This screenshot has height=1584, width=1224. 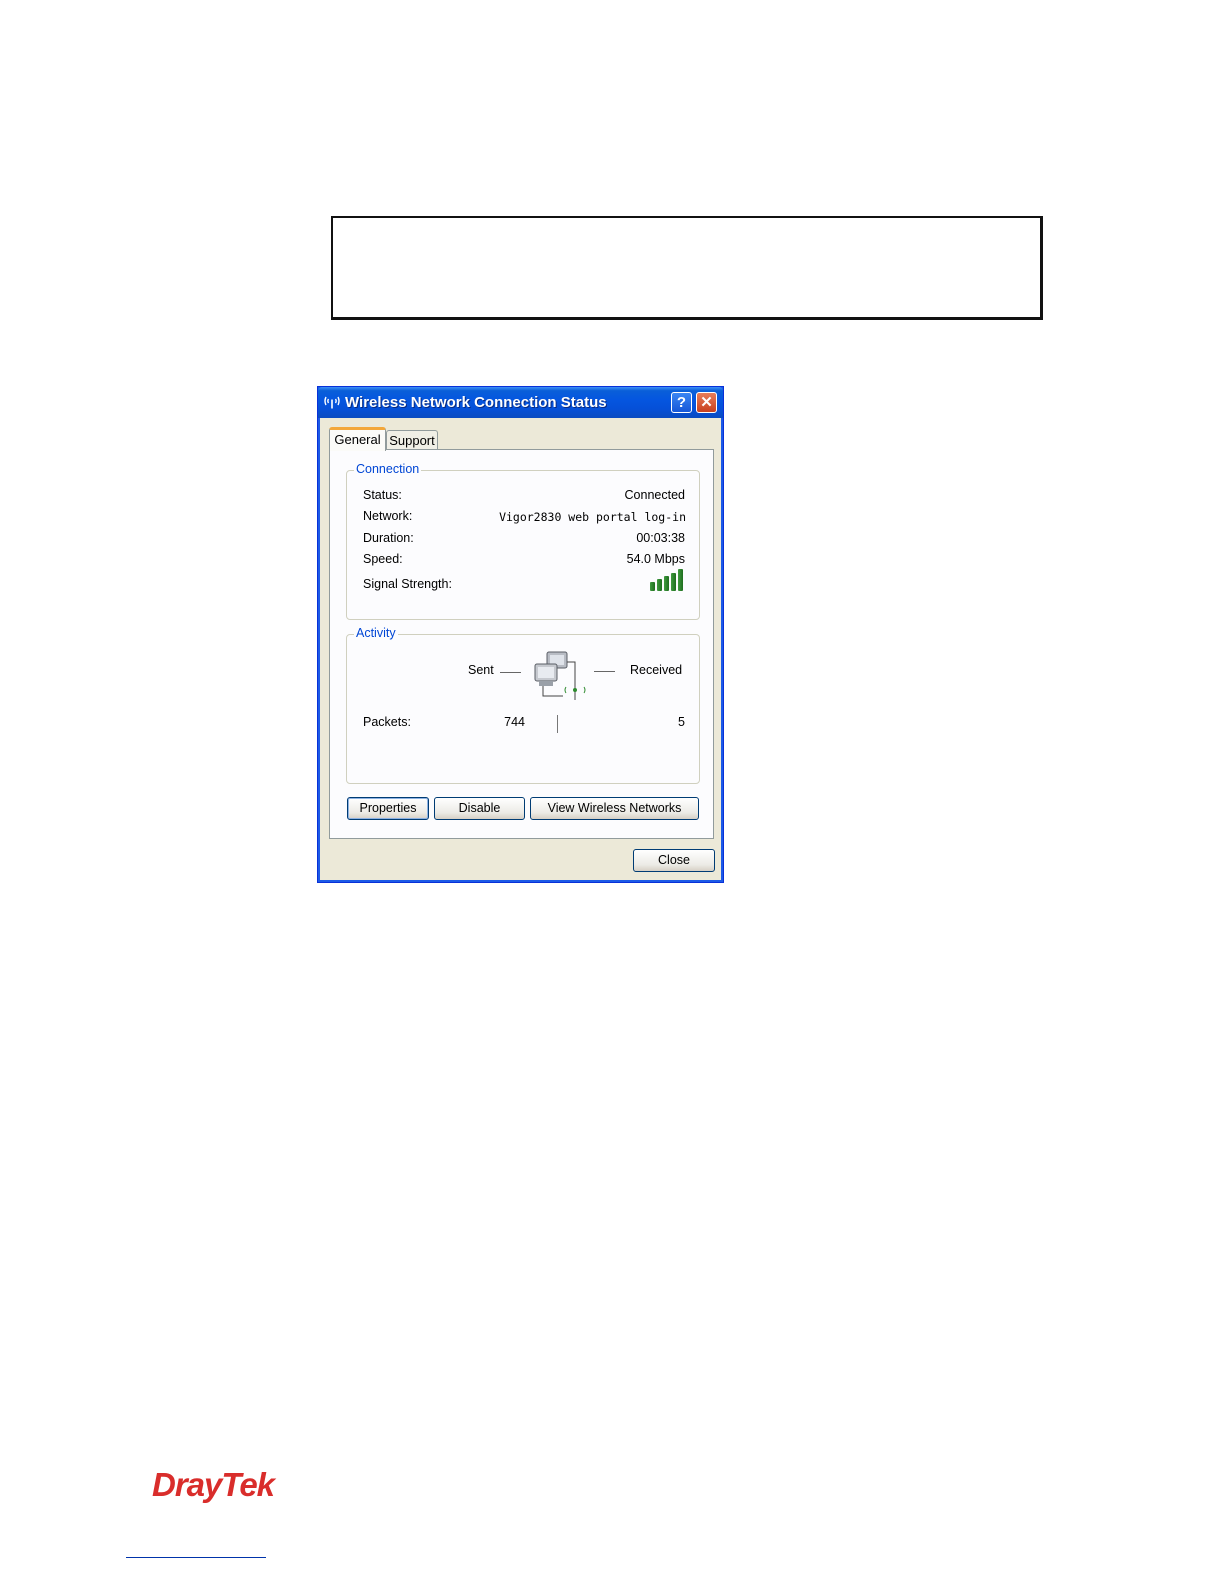 I want to click on network-label: Network:, so click(x=388, y=516).